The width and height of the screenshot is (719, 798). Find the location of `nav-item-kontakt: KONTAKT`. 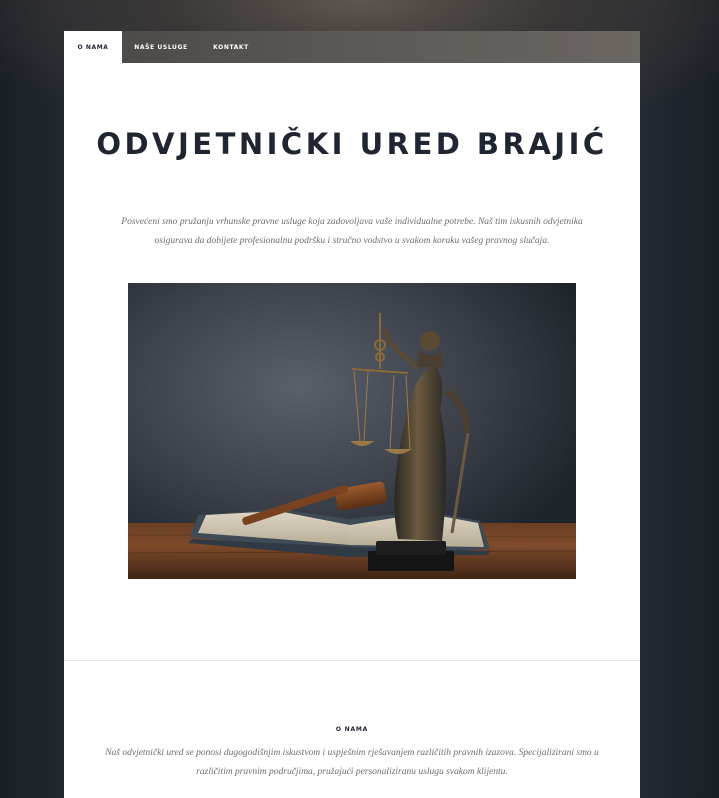

nav-item-kontakt: KONTAKT is located at coordinates (231, 47).